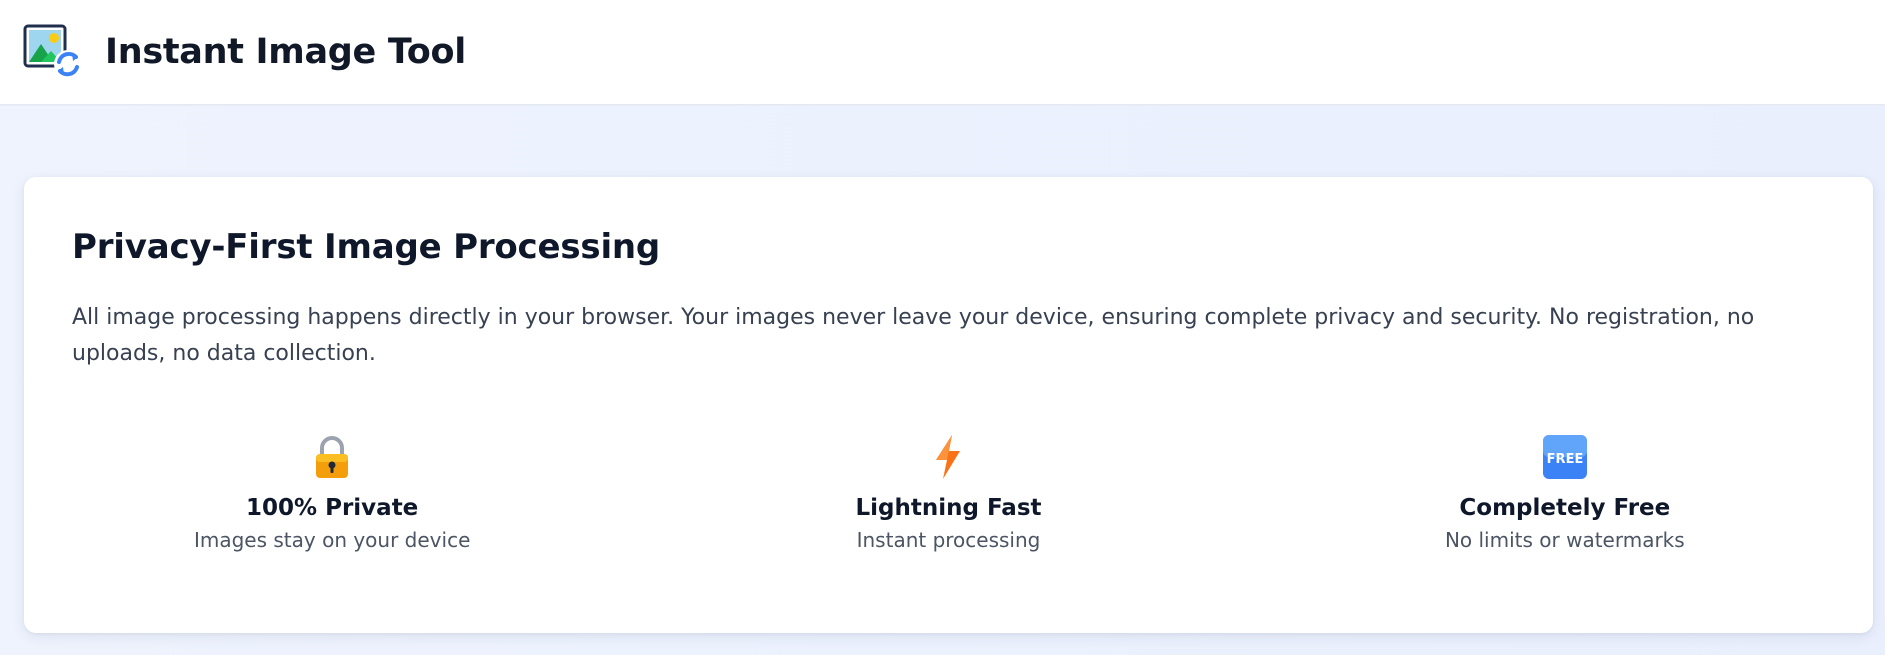  What do you see at coordinates (1564, 459) in the screenshot?
I see `free-badge-text: FREE` at bounding box center [1564, 459].